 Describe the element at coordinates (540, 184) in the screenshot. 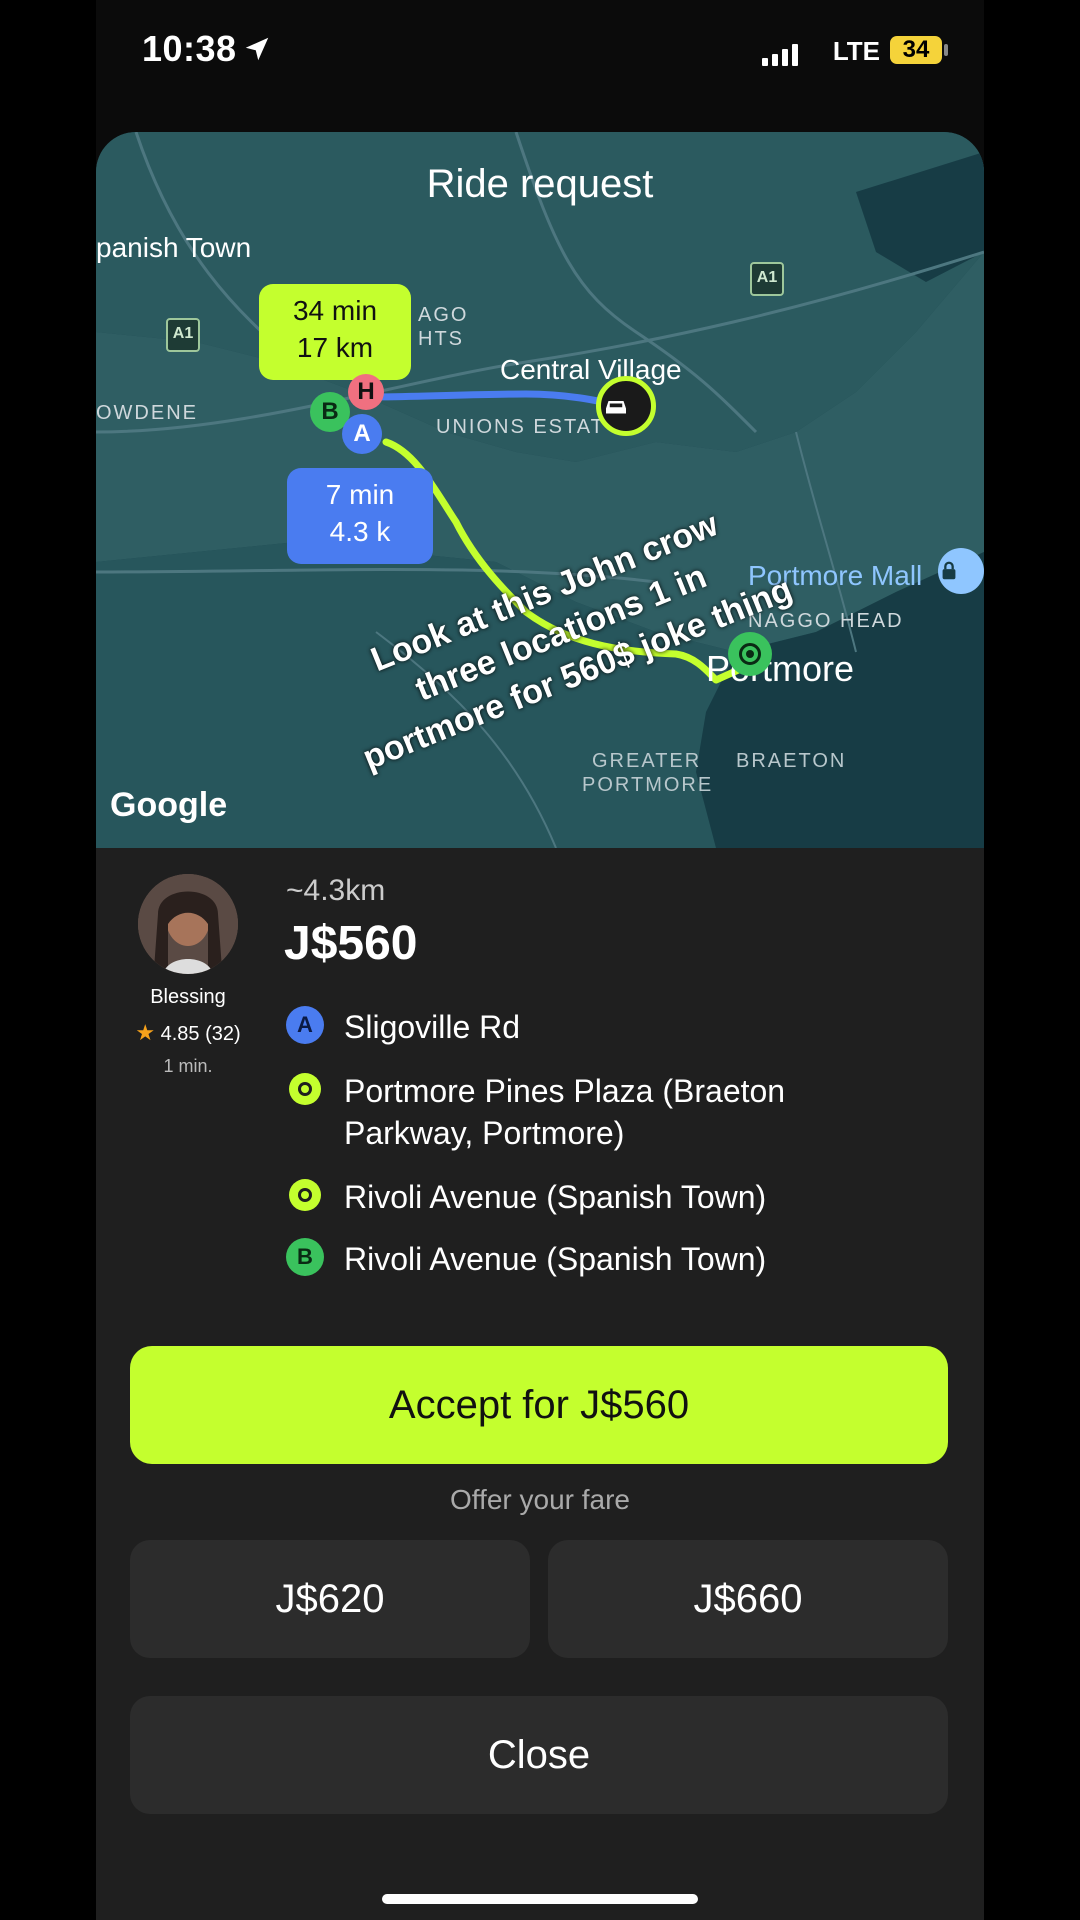

I see `map-title: Ride request` at that location.